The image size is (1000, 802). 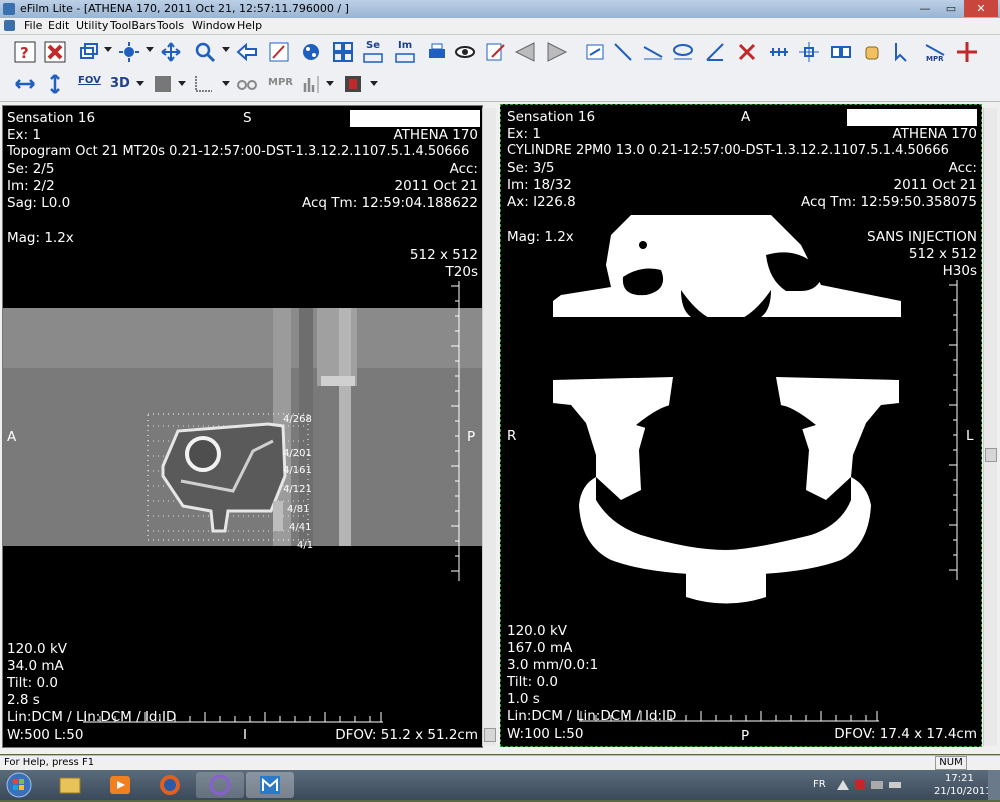 What do you see at coordinates (963, 791) in the screenshot?
I see `clock-date: 21/10/2011` at bounding box center [963, 791].